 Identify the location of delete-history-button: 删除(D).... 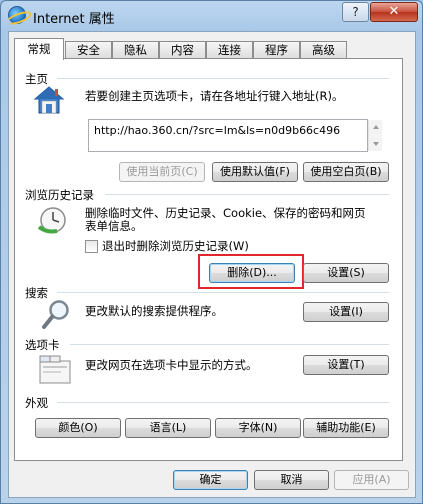
(252, 273).